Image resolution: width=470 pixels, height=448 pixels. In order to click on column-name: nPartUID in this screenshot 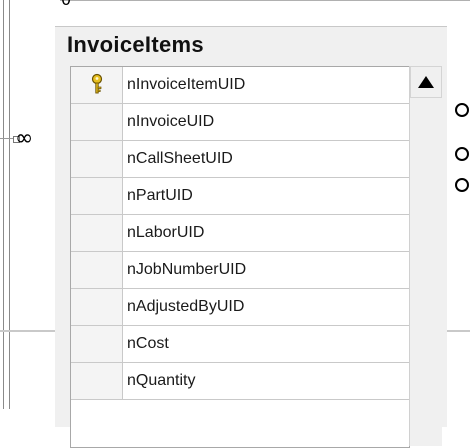, I will do `click(160, 195)`.